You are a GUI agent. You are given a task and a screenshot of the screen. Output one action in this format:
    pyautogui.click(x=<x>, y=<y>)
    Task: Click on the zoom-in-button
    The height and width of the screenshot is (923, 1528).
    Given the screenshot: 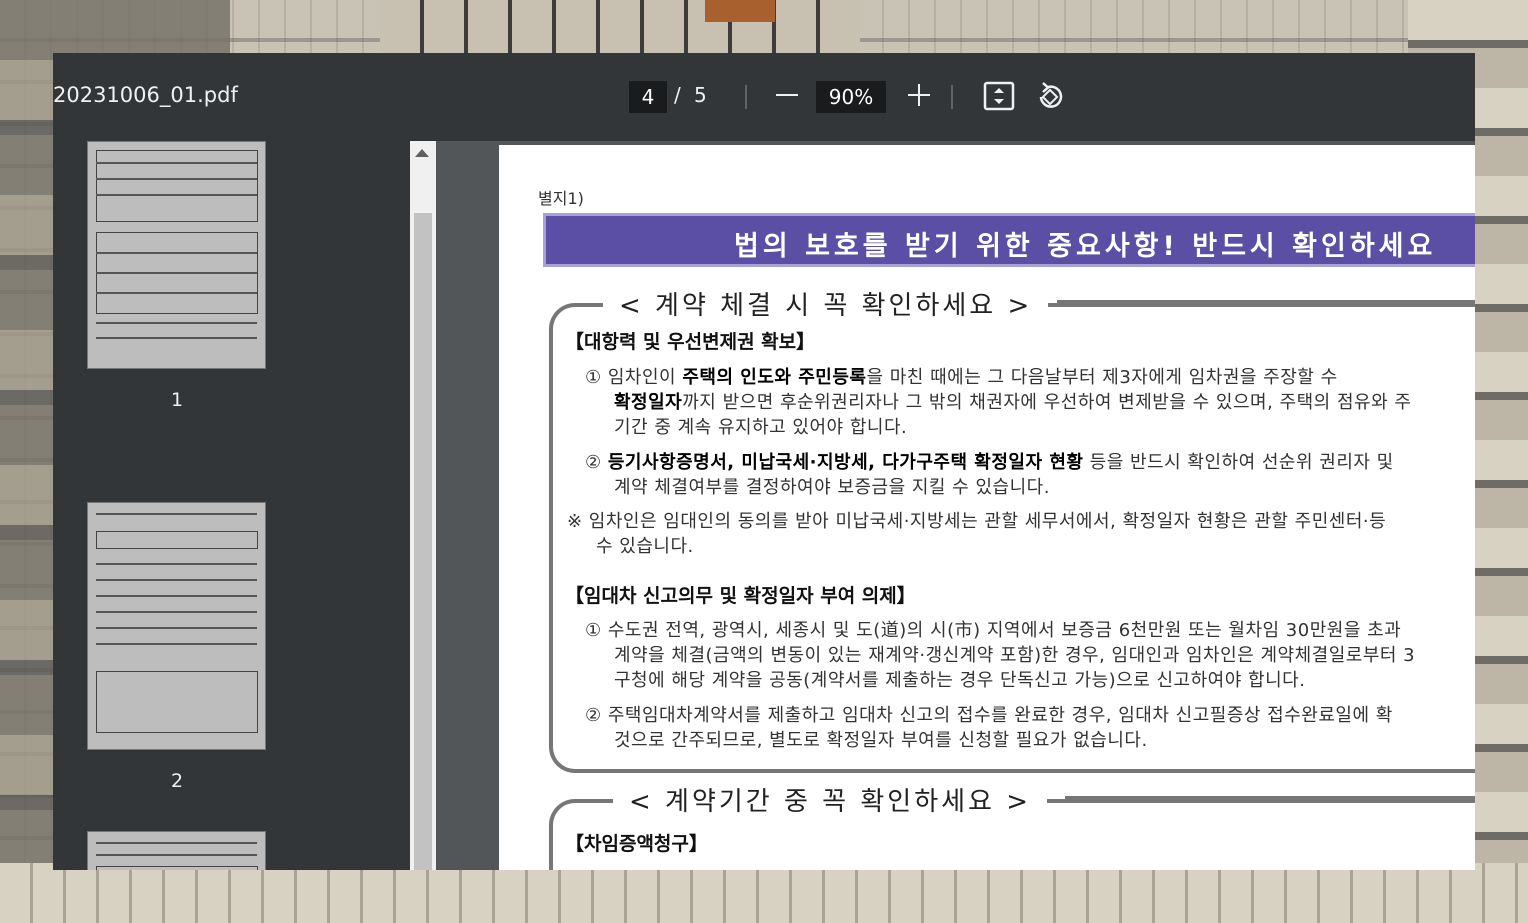 What is the action you would take?
    pyautogui.click(x=919, y=95)
    